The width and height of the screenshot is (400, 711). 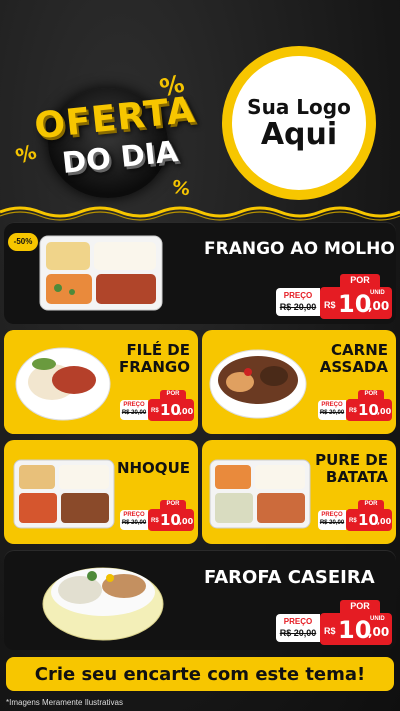 What do you see at coordinates (299, 249) in the screenshot?
I see `product-title: FRANGO AO MOLHO` at bounding box center [299, 249].